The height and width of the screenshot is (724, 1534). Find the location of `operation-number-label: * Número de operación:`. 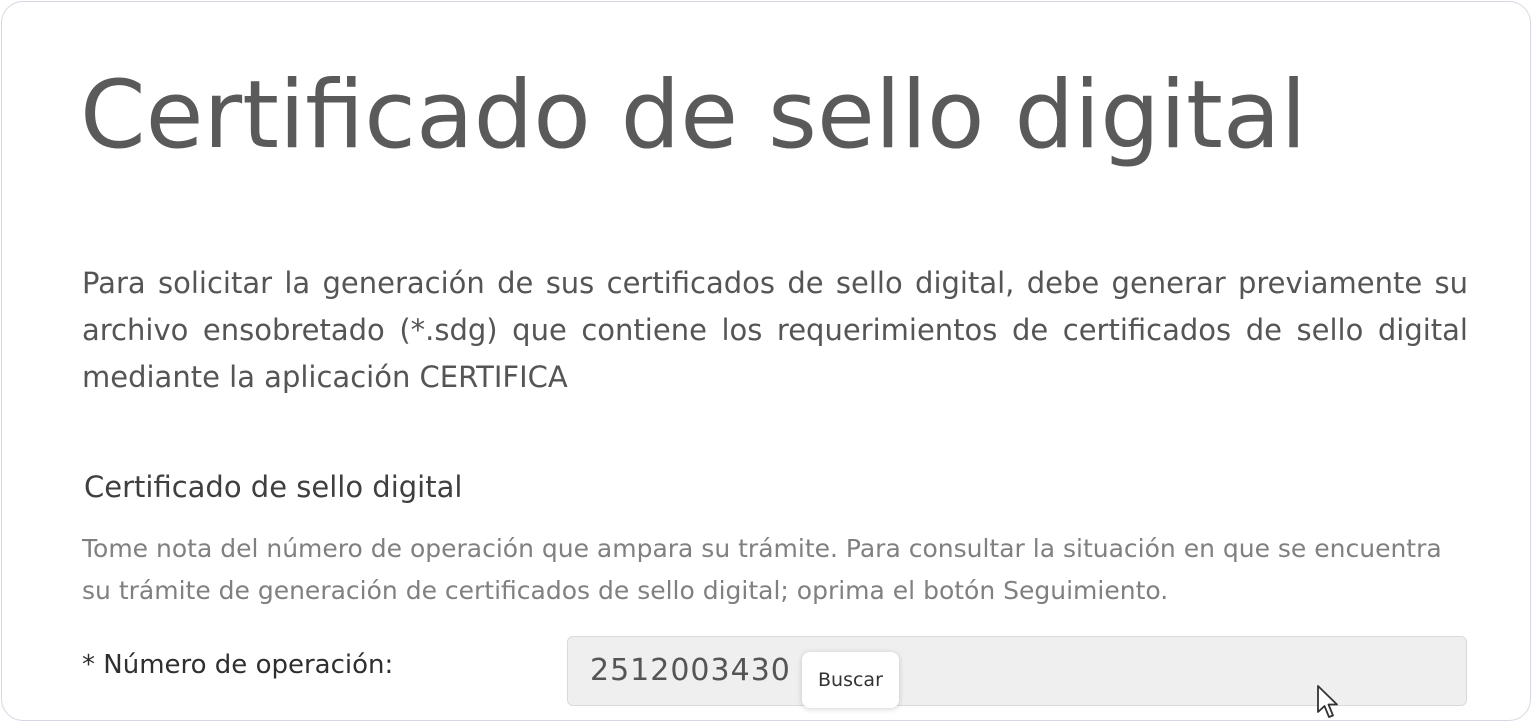

operation-number-label: * Número de operación: is located at coordinates (238, 665).